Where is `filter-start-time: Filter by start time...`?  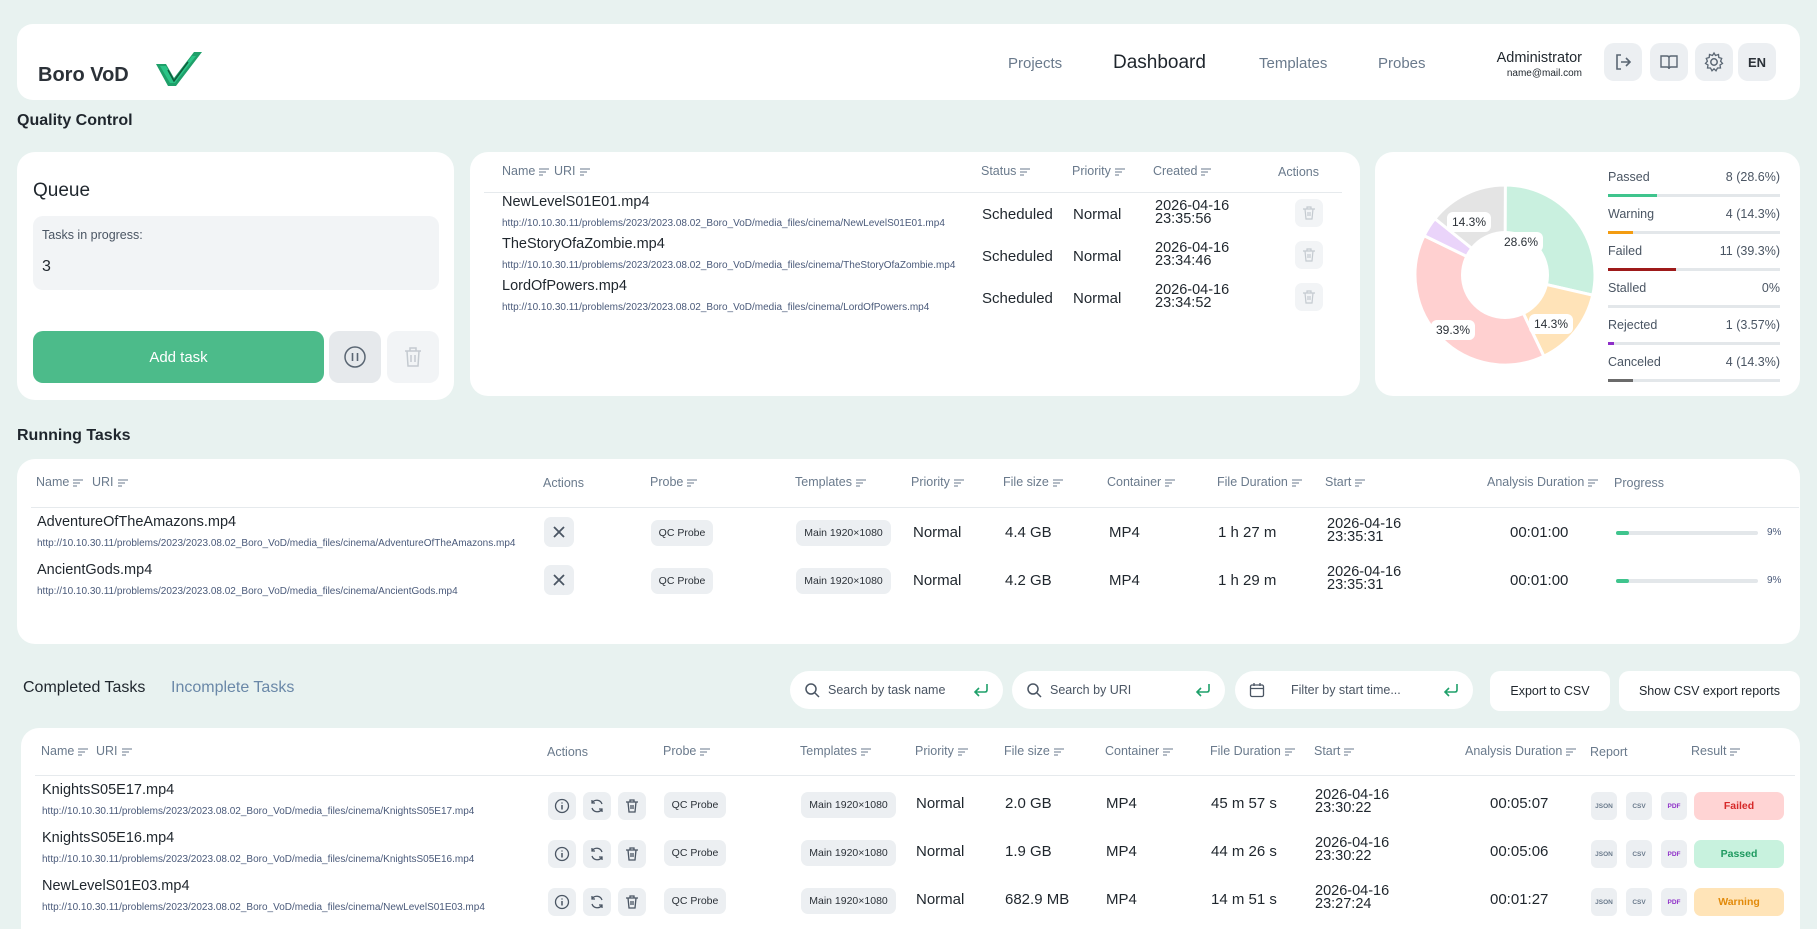
filter-start-time: Filter by start time... is located at coordinates (1354, 690).